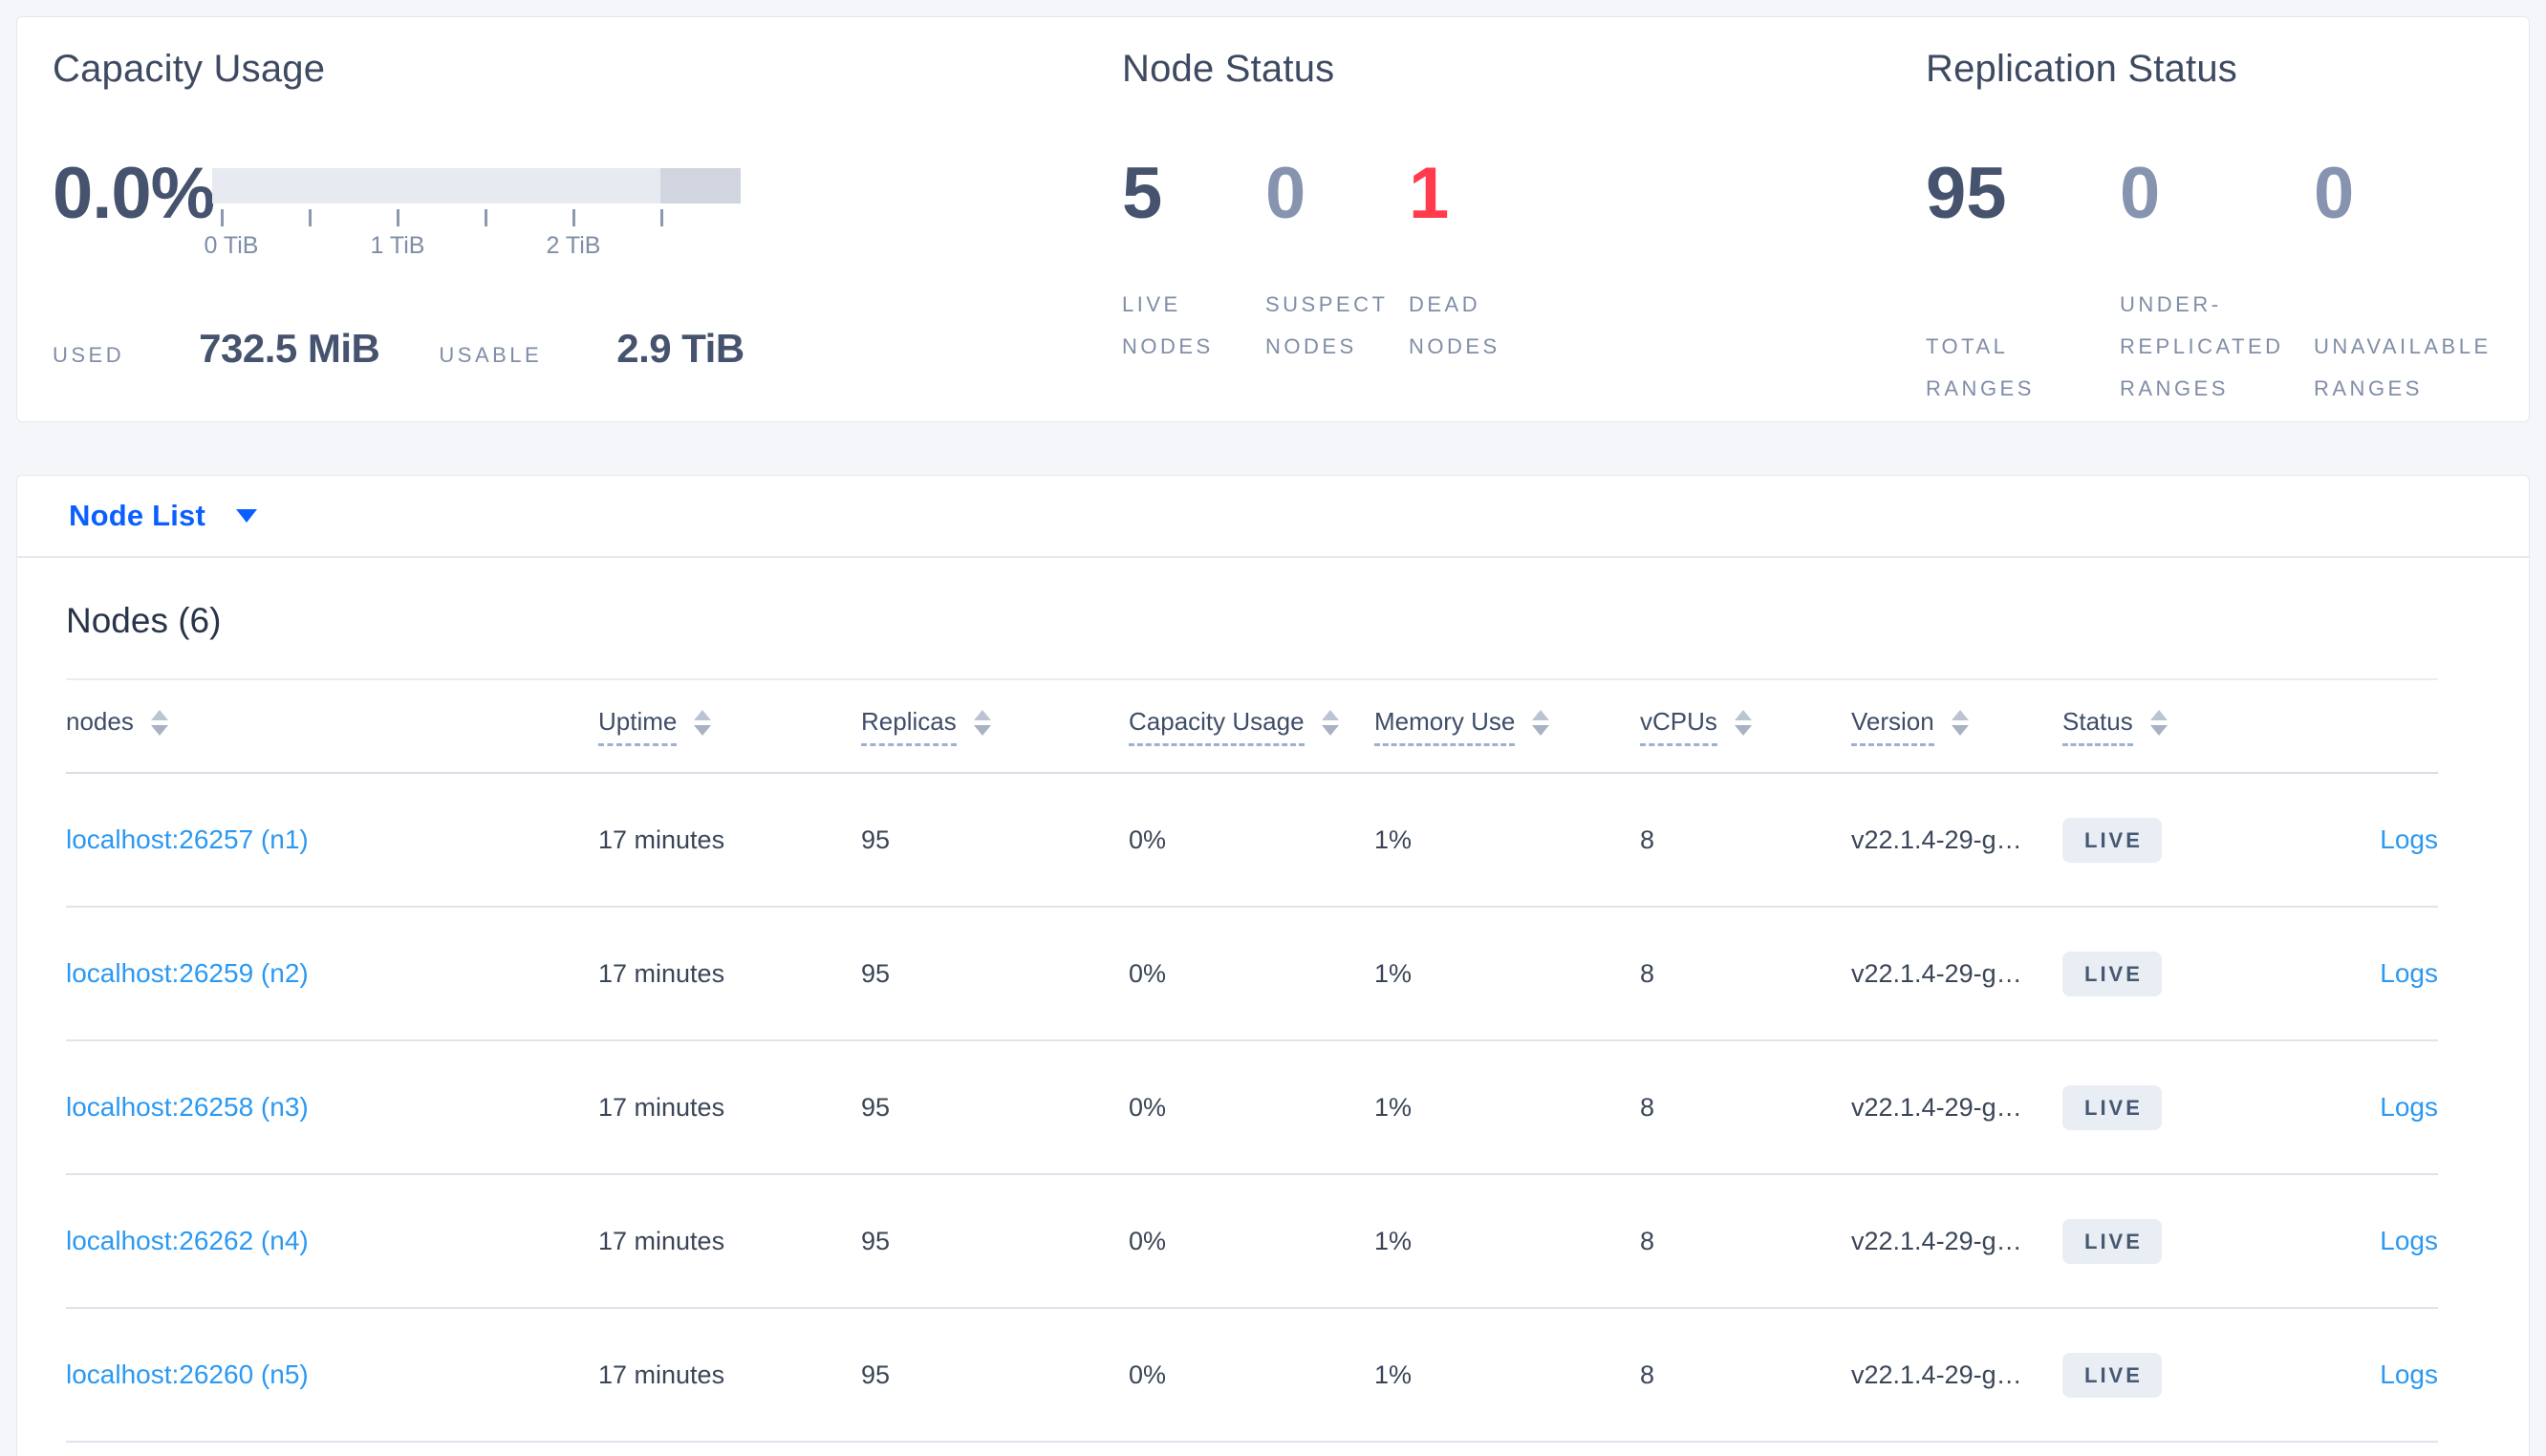 Image resolution: width=2546 pixels, height=1456 pixels. I want to click on column-header-version: Version, so click(1956, 726).